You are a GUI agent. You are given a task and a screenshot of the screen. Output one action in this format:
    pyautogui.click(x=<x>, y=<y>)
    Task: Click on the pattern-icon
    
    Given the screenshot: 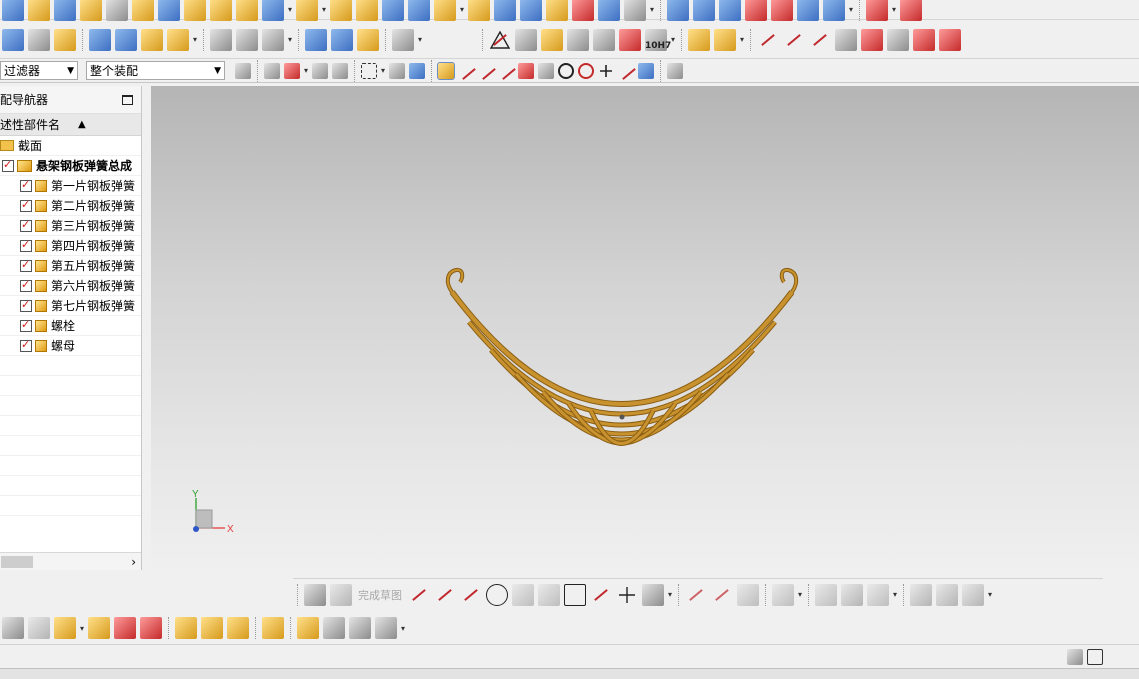 What is the action you would take?
    pyautogui.click(x=195, y=10)
    